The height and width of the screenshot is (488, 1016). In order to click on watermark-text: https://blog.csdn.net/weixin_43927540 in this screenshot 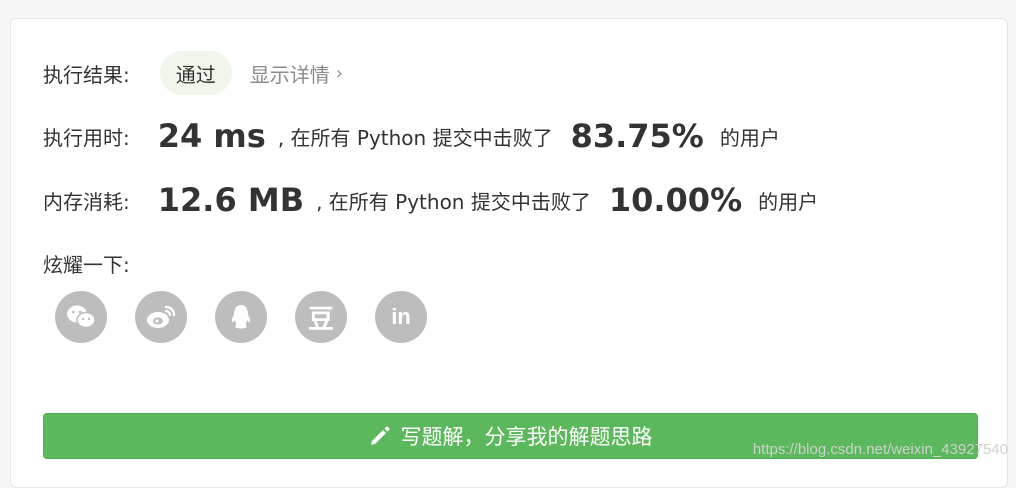, I will do `click(880, 449)`.